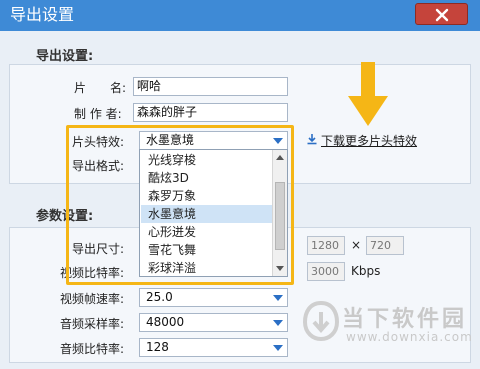 Image resolution: width=480 pixels, height=369 pixels. What do you see at coordinates (92, 349) in the screenshot?
I see `audio-bitrate-label: 音频比特率:` at bounding box center [92, 349].